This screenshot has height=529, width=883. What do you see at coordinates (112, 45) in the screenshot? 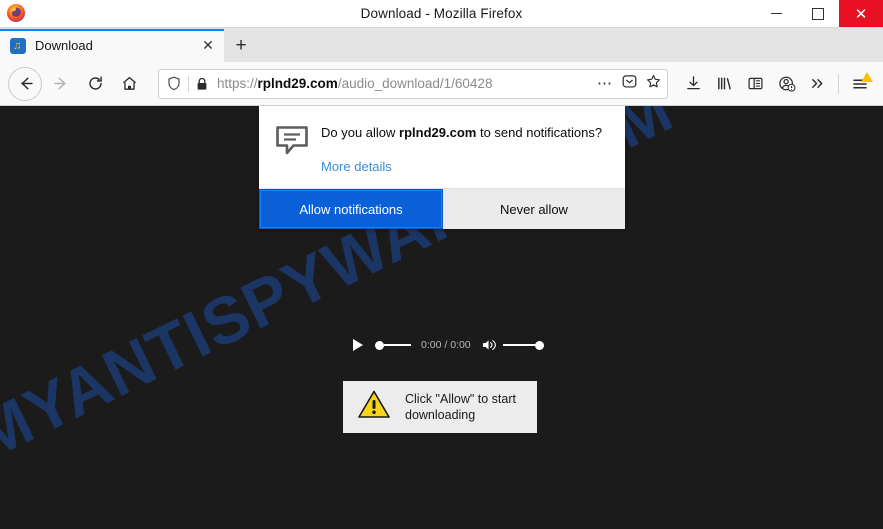
I see `tab-download: ♫ Download ✕` at bounding box center [112, 45].